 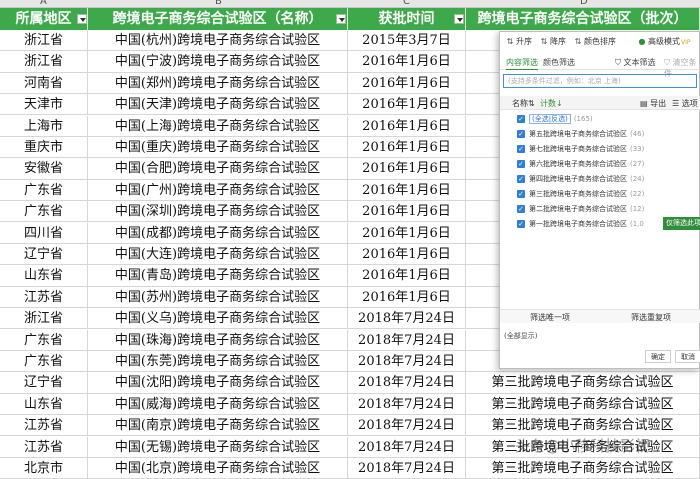 What do you see at coordinates (218, 340) in the screenshot?
I see `cell-name: 中国(珠海)跨境电子商务综合试验区` at bounding box center [218, 340].